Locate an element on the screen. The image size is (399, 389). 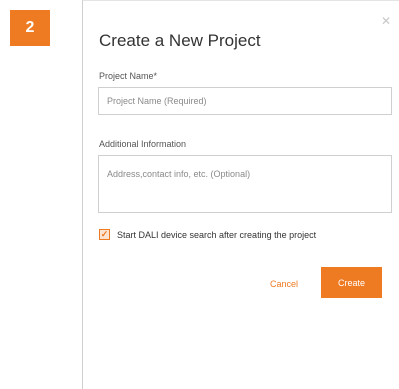
step-number: 2 is located at coordinates (30, 27).